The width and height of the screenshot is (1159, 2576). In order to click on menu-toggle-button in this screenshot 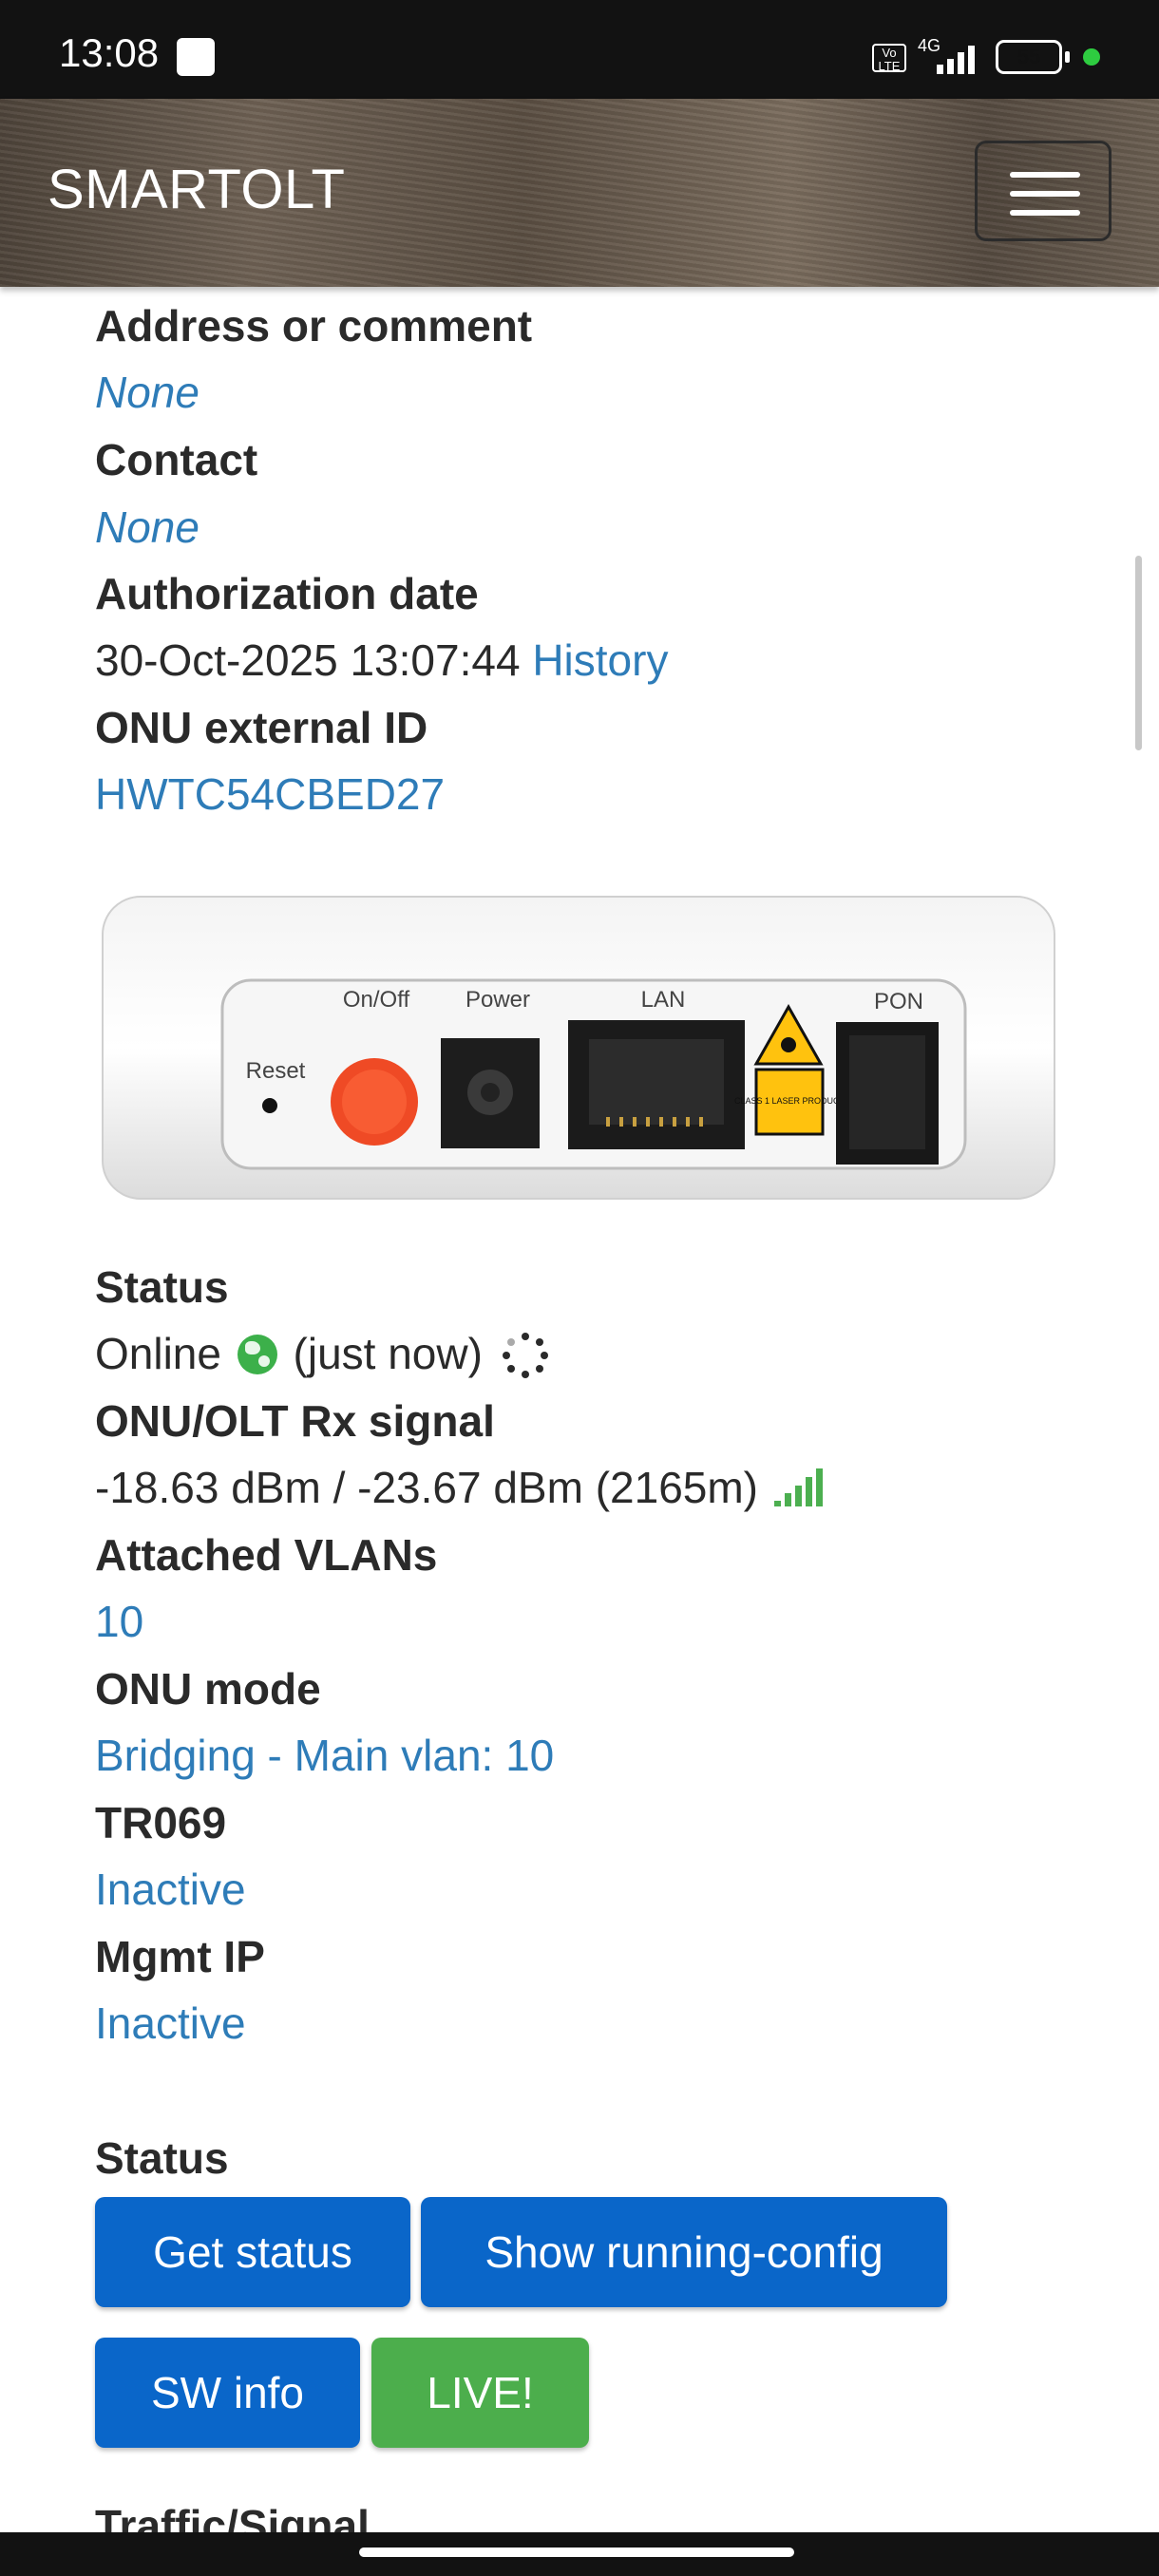, I will do `click(1043, 191)`.